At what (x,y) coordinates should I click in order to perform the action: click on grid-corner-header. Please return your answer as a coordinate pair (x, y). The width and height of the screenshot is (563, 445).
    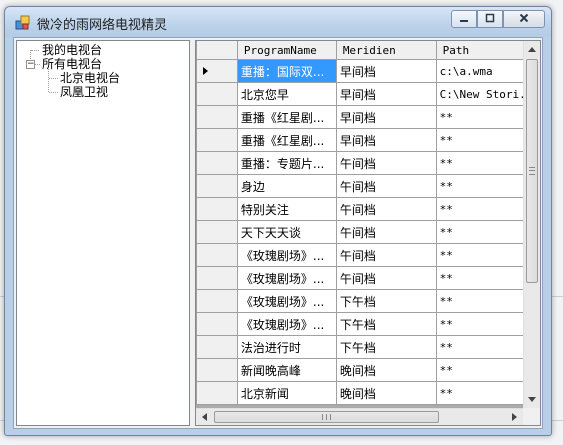
    Looking at the image, I should click on (217, 50).